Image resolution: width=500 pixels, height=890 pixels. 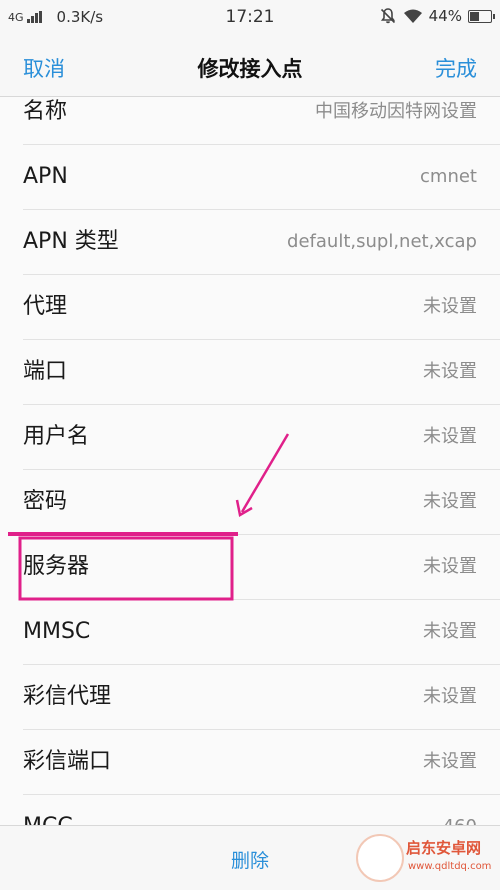 I want to click on field-row-name: 名称 中国移动因特网设置, so click(x=250, y=121).